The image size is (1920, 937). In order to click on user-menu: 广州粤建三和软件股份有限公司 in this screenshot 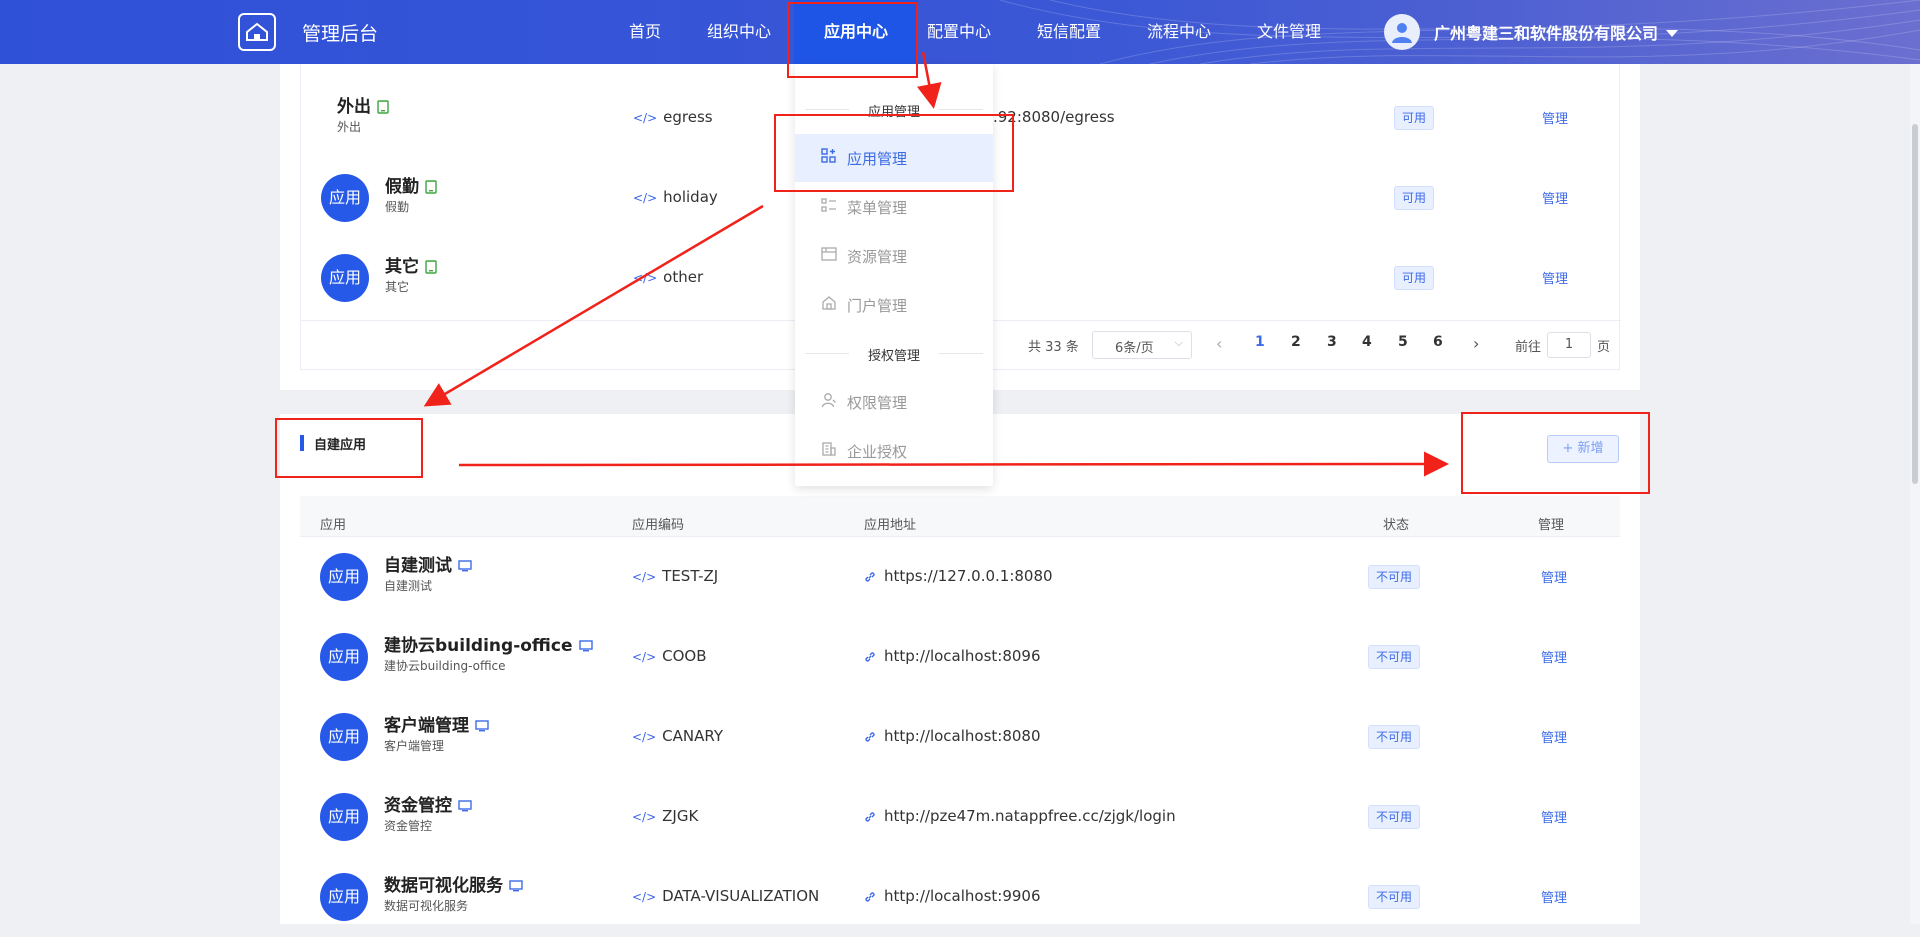, I will do `click(1531, 32)`.